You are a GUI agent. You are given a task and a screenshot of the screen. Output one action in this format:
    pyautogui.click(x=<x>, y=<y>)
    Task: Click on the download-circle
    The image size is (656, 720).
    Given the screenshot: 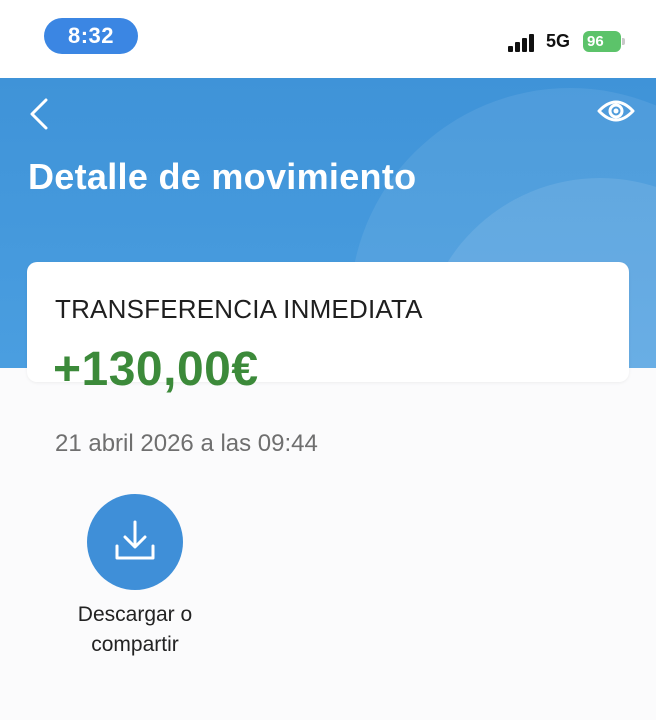 What is the action you would take?
    pyautogui.click(x=135, y=542)
    